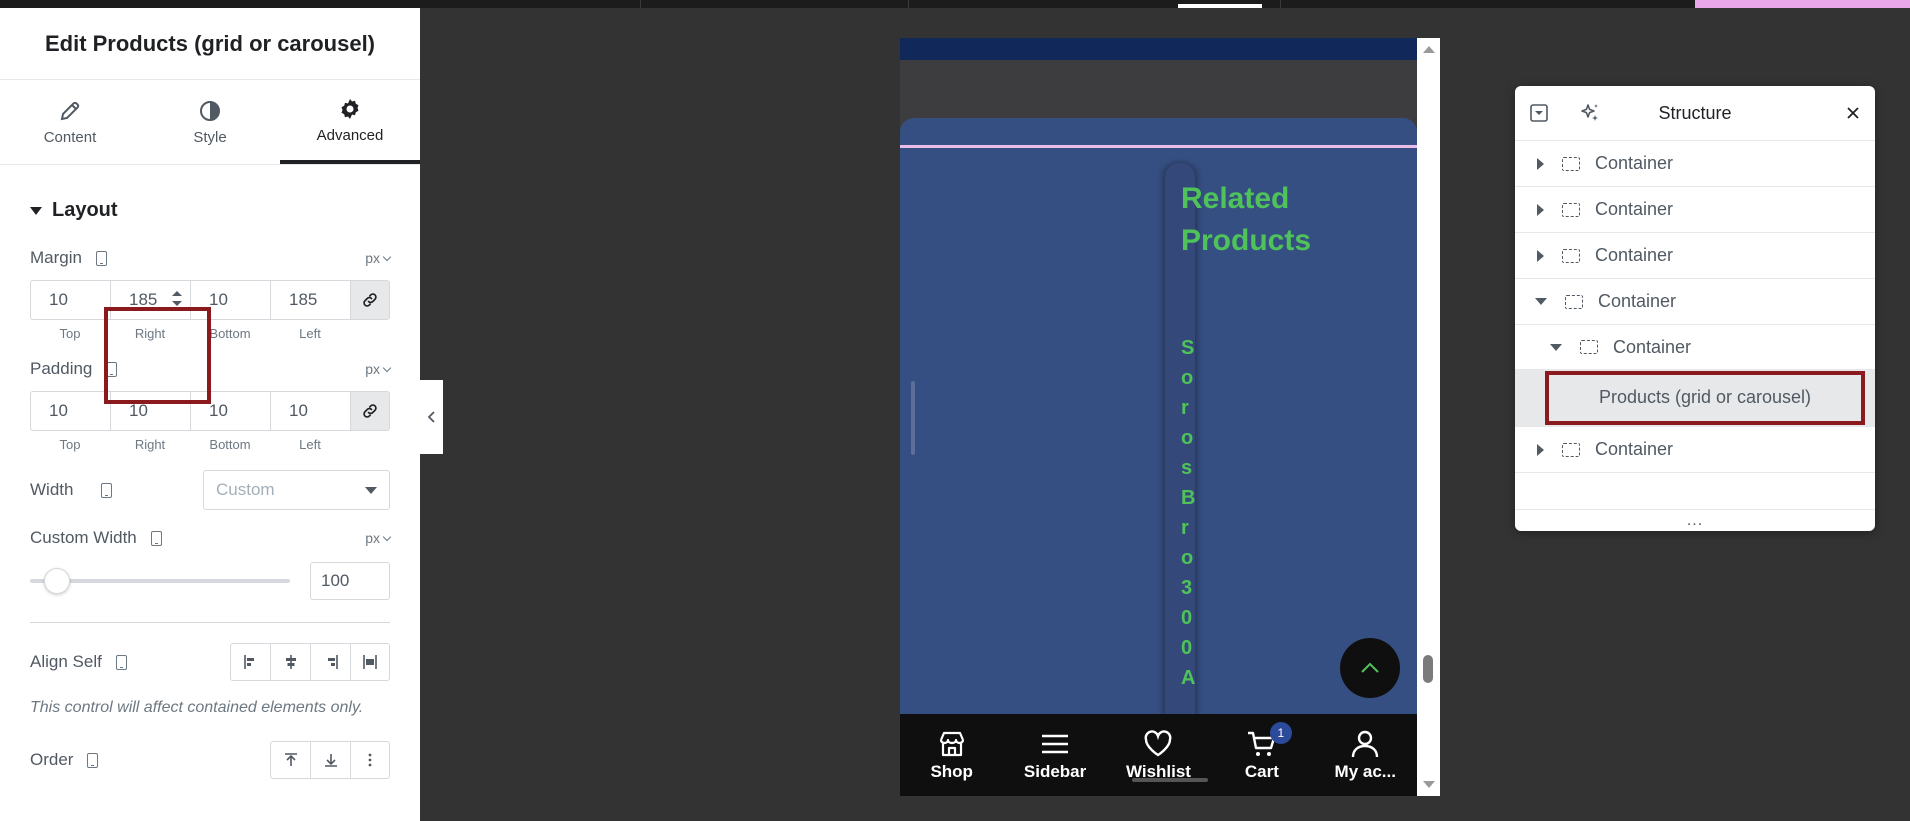 The width and height of the screenshot is (1910, 821). What do you see at coordinates (150, 411) in the screenshot?
I see `padding-right-input: 10` at bounding box center [150, 411].